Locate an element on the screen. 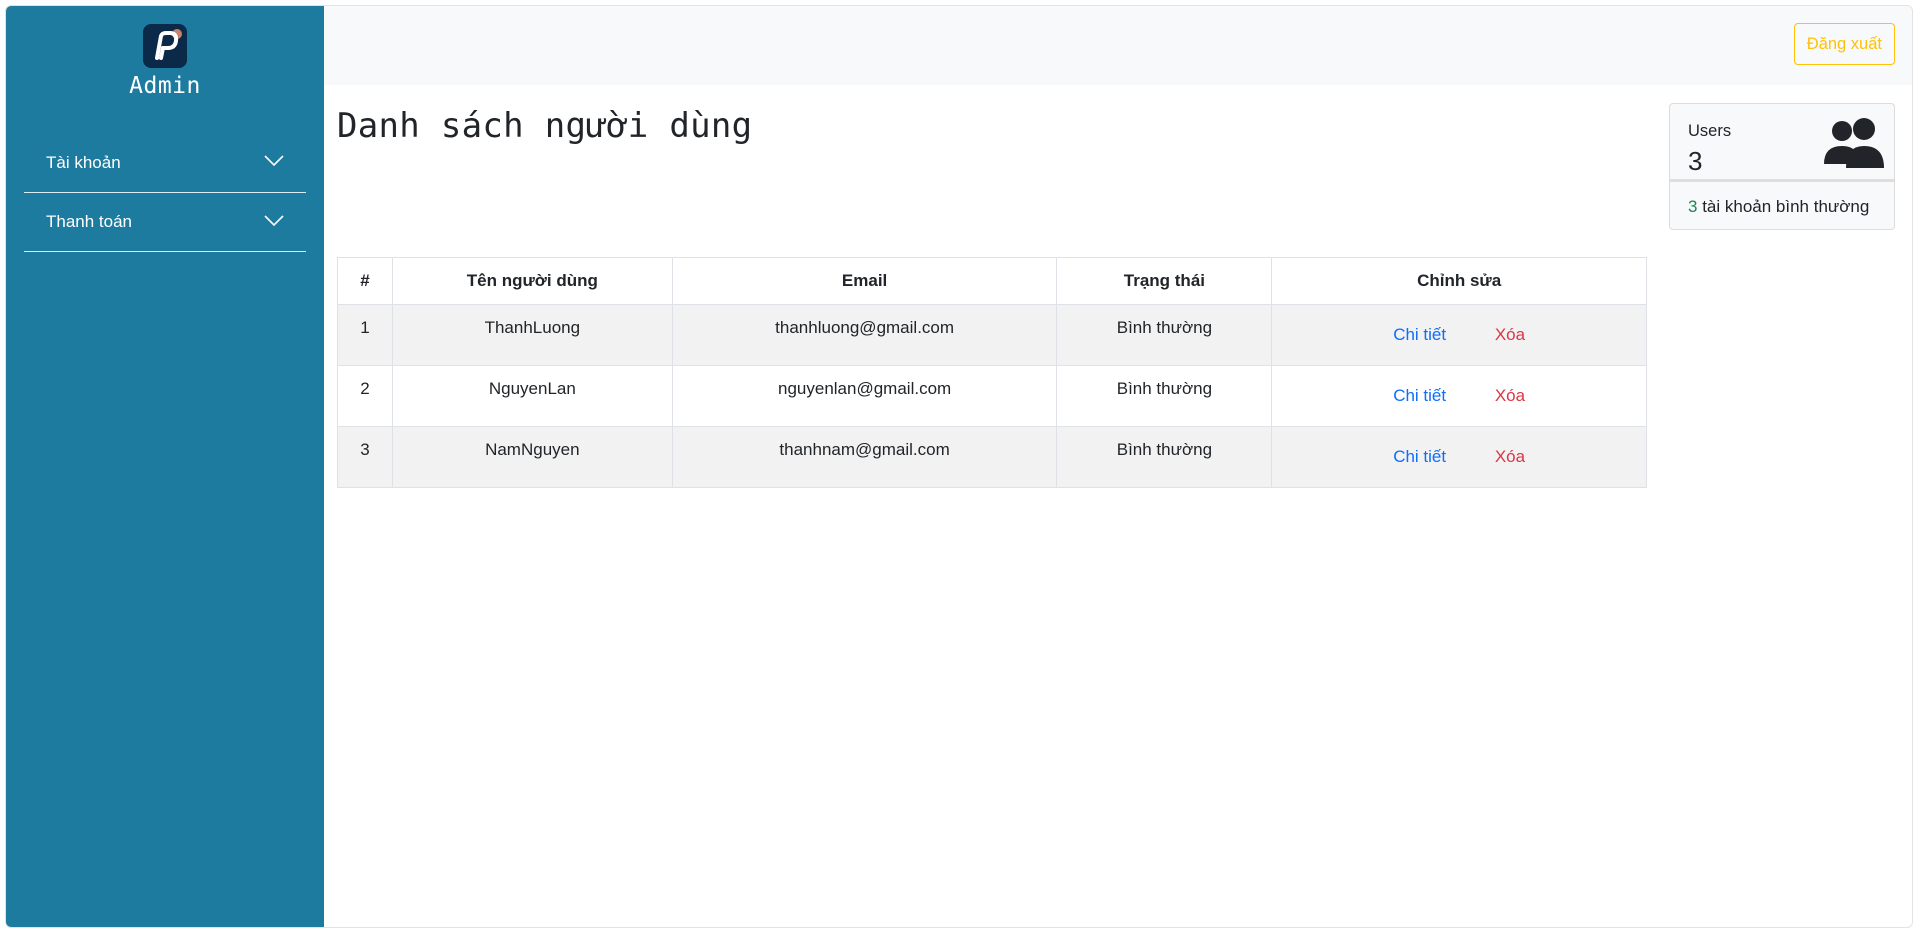  brand: Admin is located at coordinates (165, 61).